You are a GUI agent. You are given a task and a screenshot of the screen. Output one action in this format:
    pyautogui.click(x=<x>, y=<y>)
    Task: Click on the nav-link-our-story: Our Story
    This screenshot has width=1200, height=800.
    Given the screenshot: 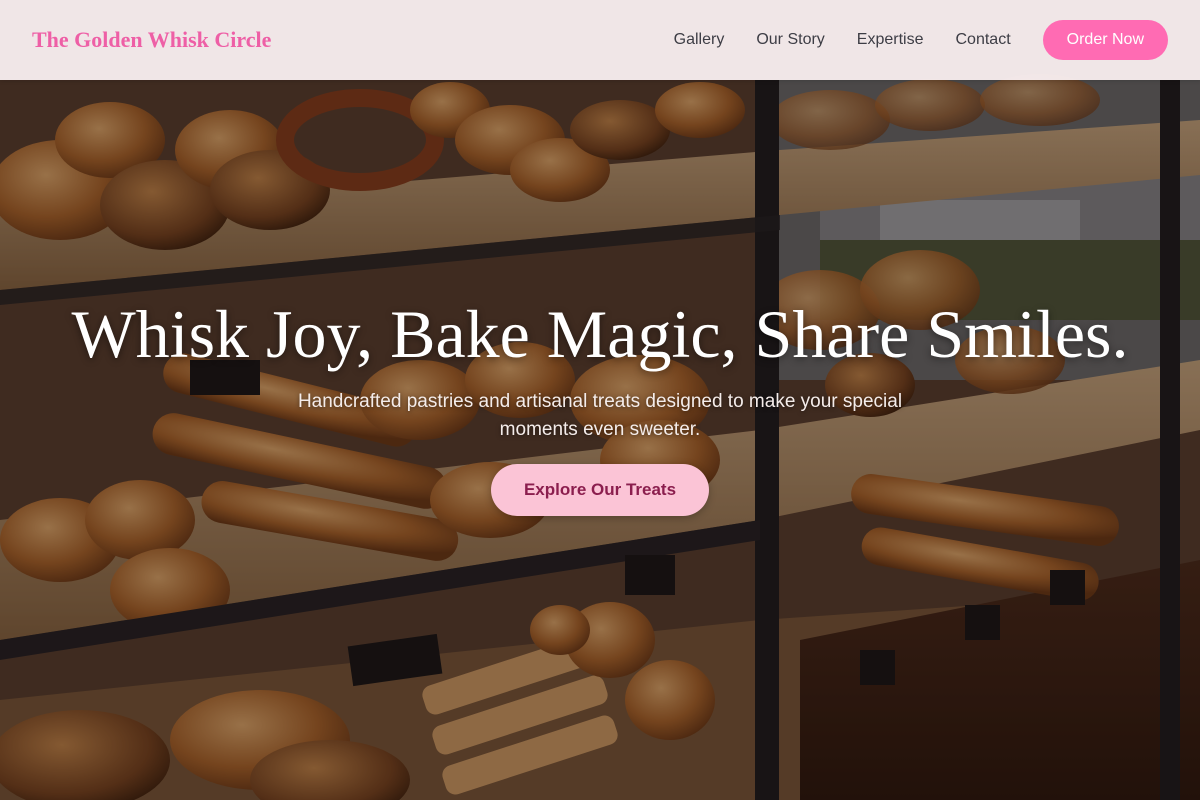 What is the action you would take?
    pyautogui.click(x=790, y=40)
    